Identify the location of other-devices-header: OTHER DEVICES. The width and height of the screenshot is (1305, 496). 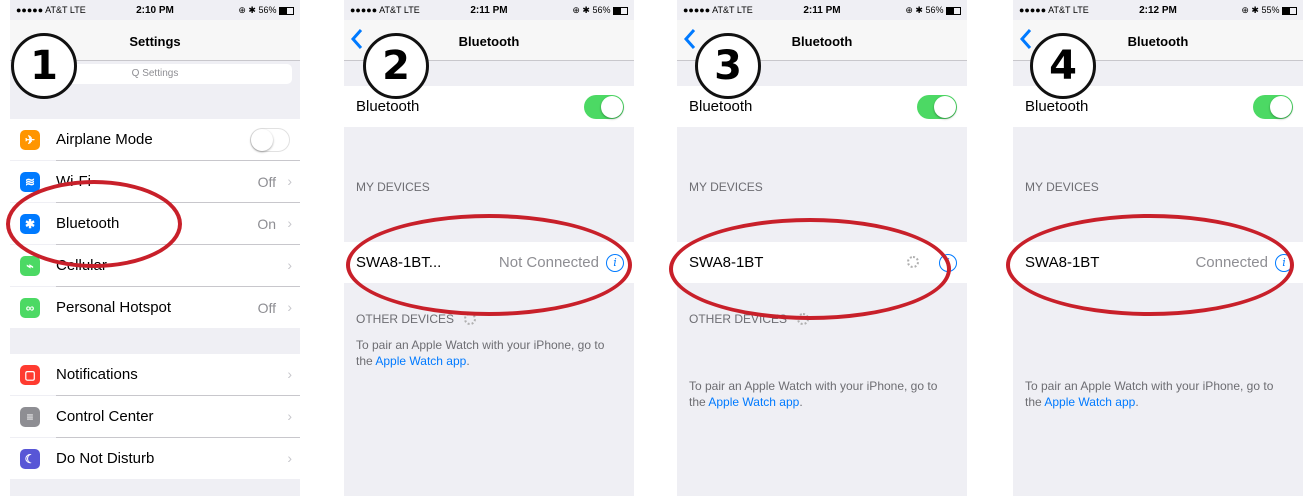
(405, 319).